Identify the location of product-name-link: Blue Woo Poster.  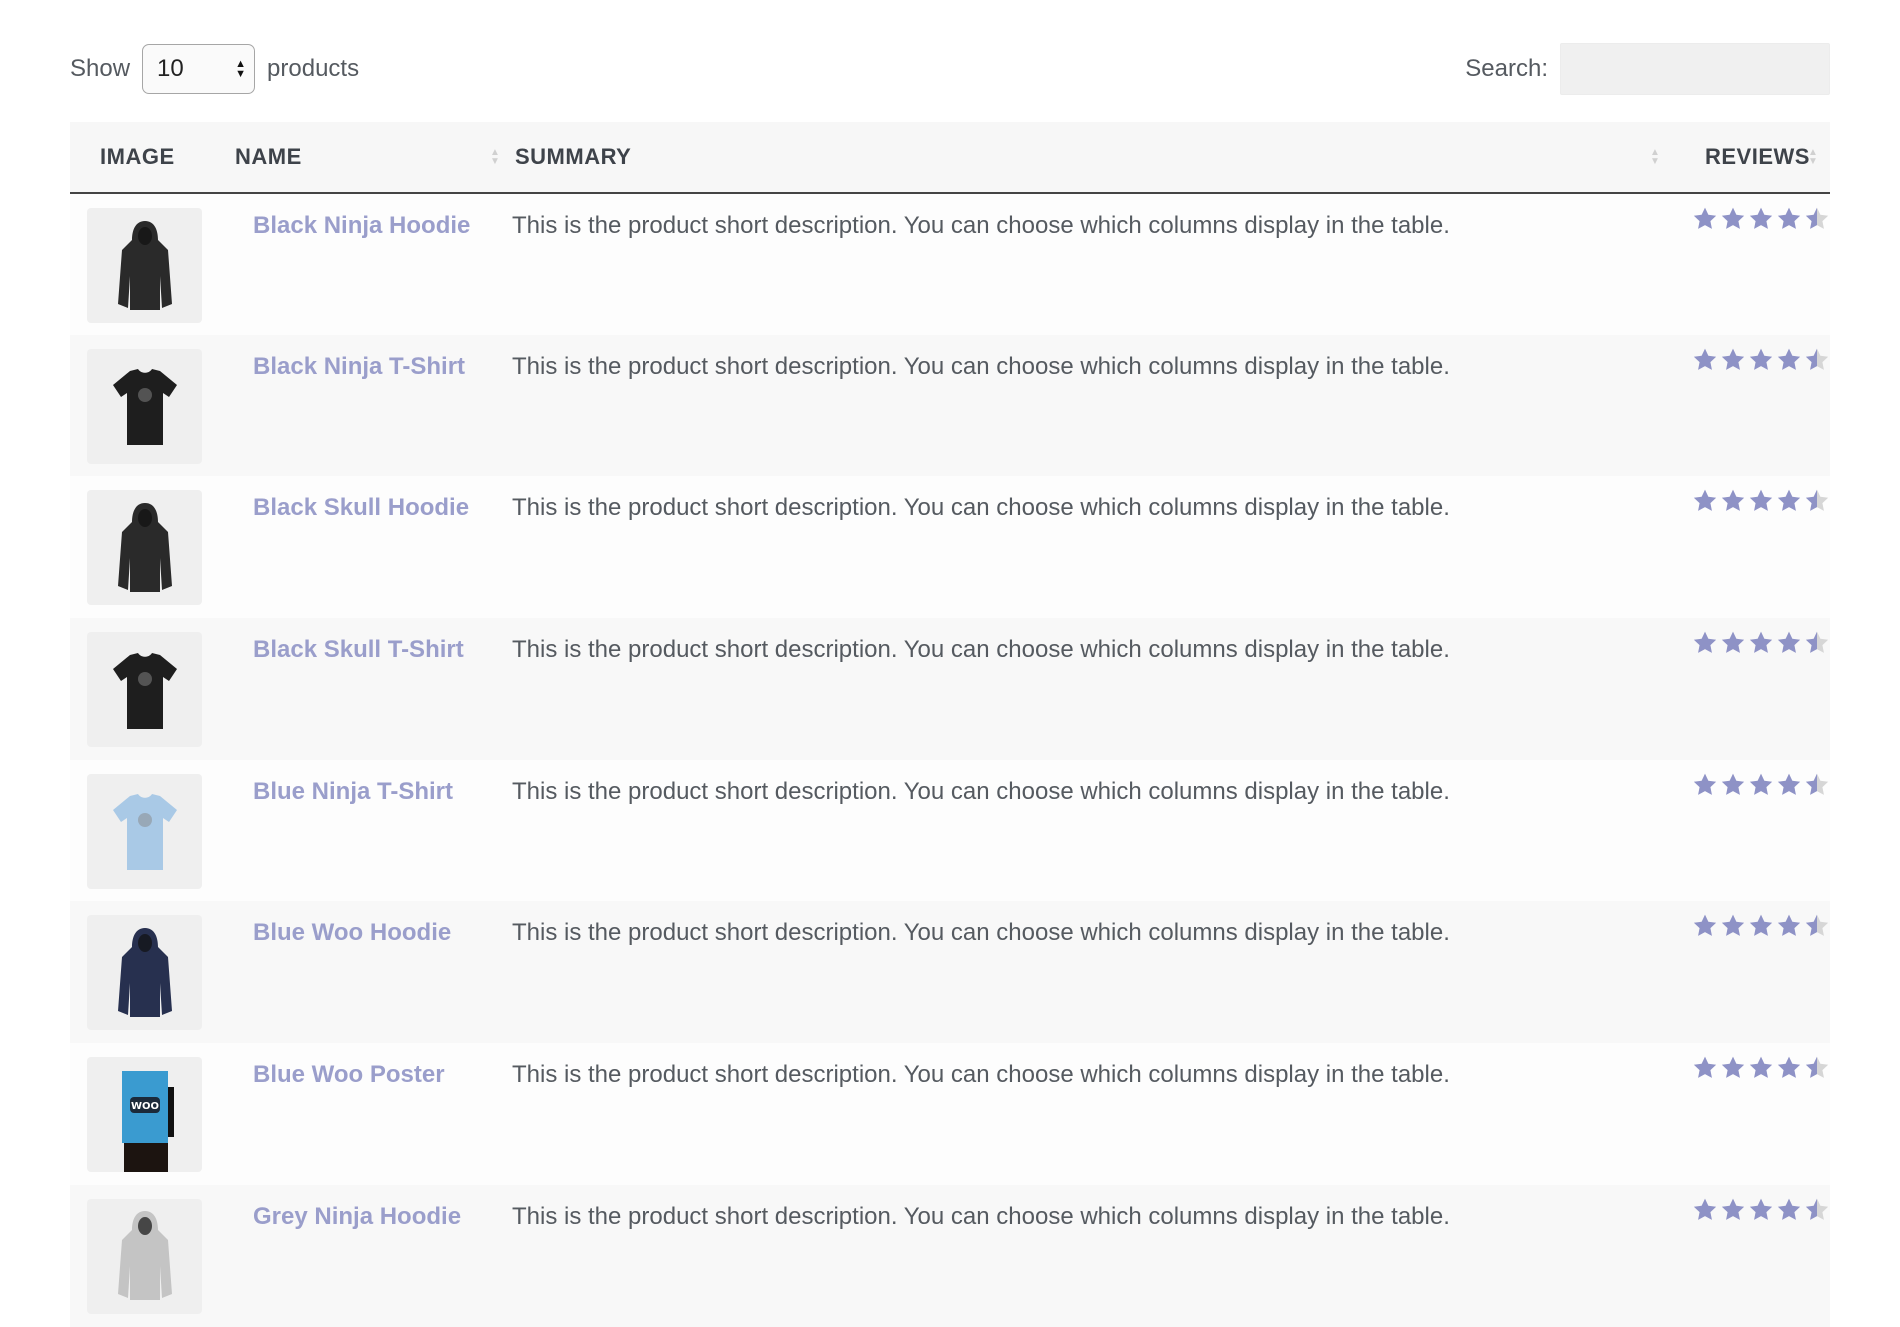
(349, 1075).